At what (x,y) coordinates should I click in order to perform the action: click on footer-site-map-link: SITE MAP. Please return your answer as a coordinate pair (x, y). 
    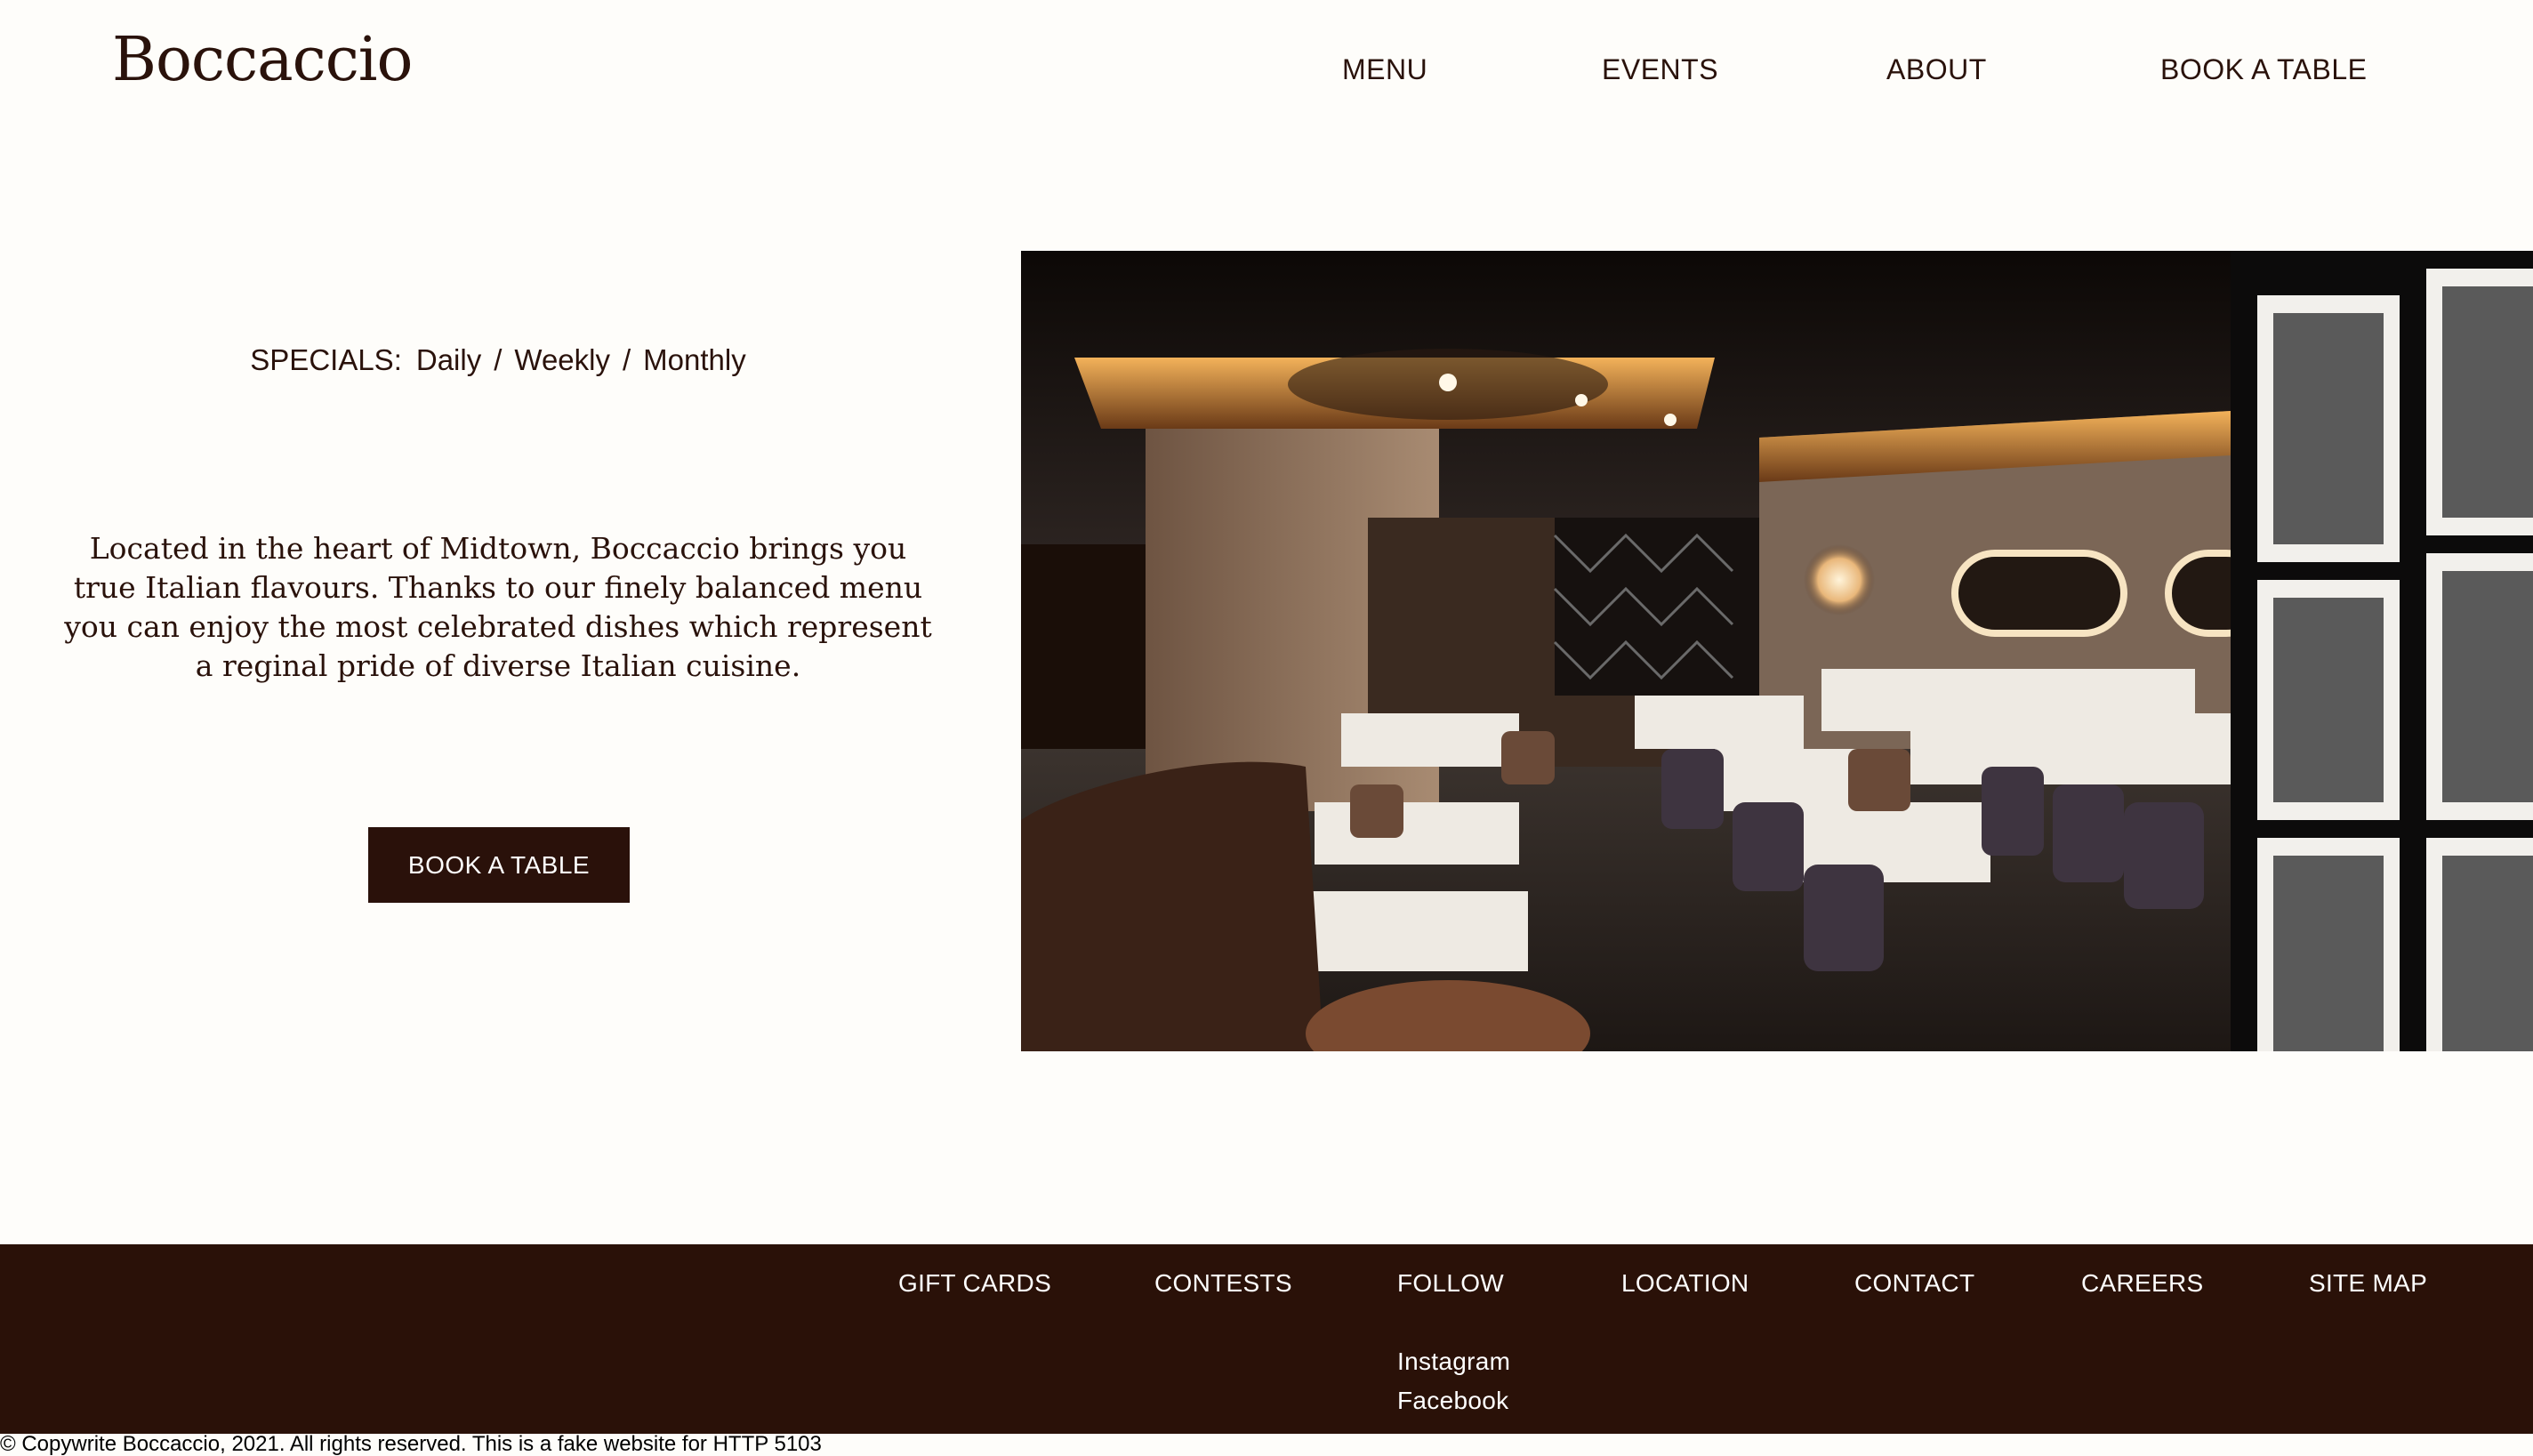
    Looking at the image, I should click on (2368, 1283).